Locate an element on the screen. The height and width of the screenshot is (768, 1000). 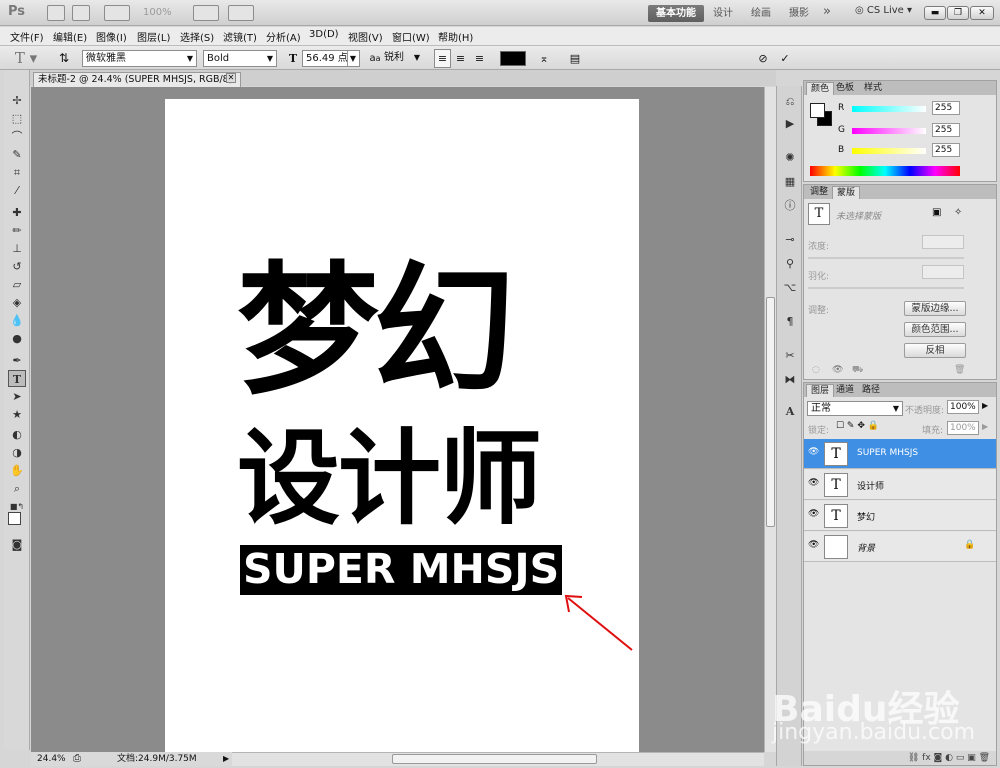
brush-tool-icon: ✏ is located at coordinates (17, 230).